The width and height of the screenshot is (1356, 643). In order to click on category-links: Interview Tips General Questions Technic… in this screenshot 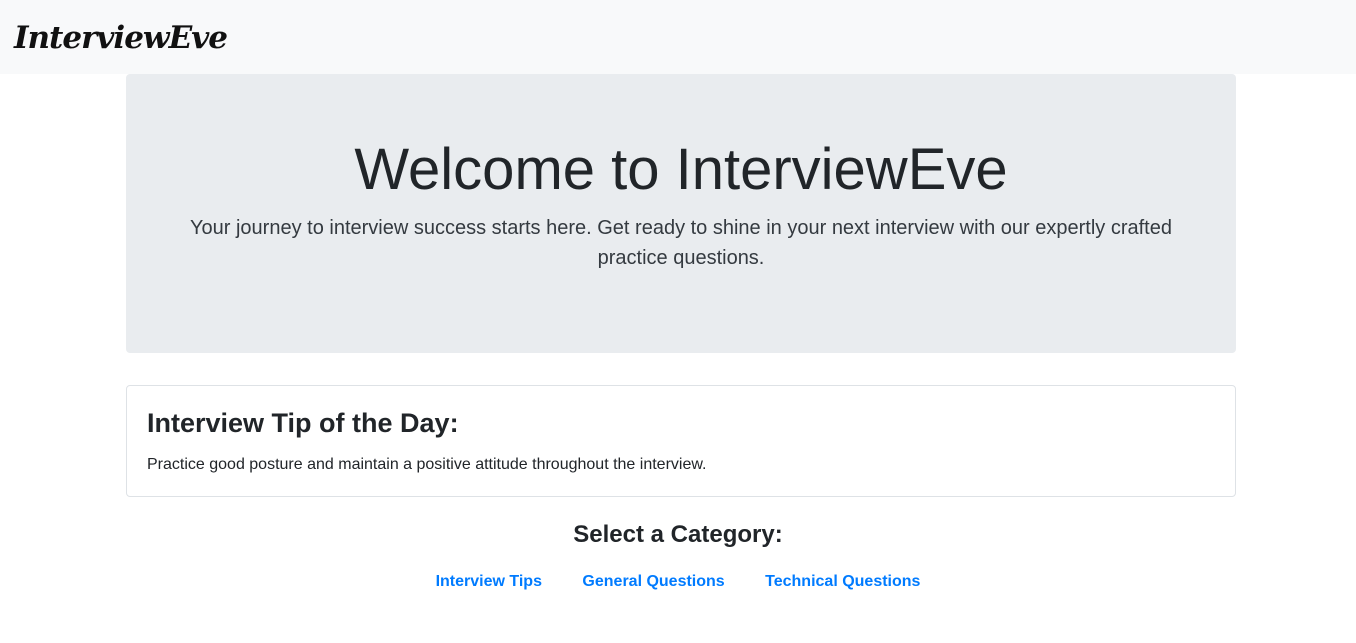, I will do `click(678, 582)`.